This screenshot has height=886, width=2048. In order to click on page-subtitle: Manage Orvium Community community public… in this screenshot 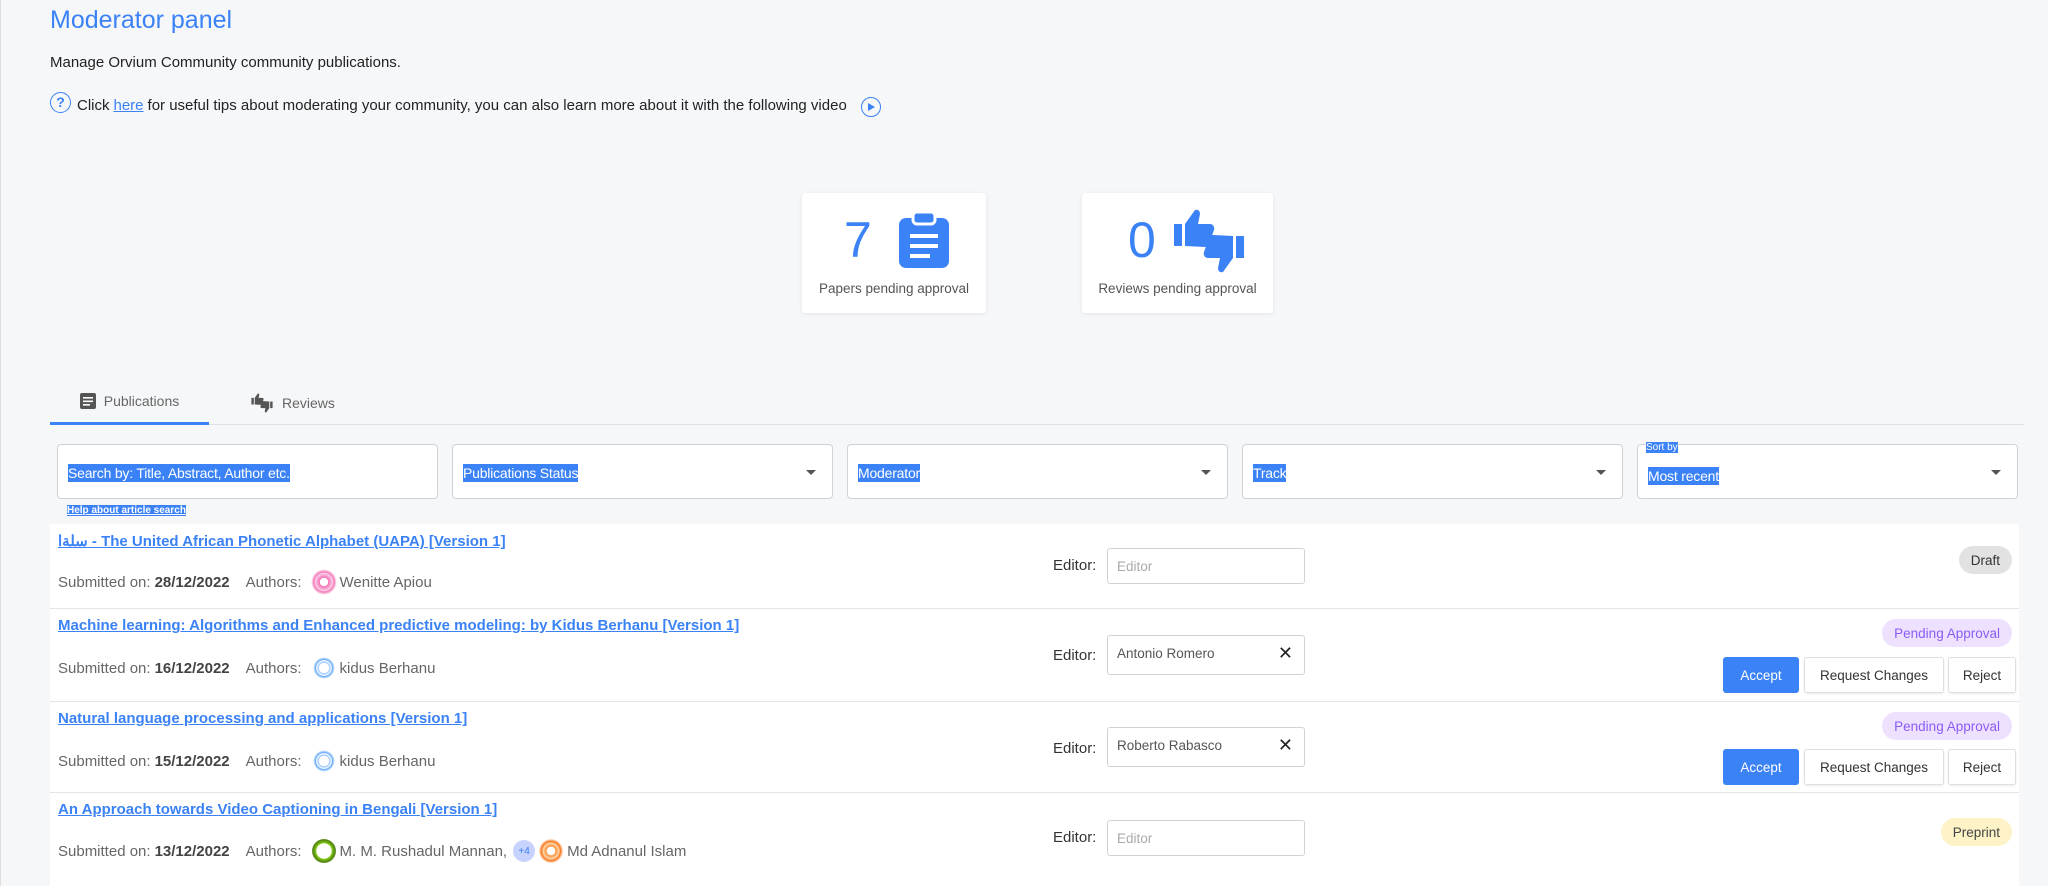, I will do `click(225, 62)`.